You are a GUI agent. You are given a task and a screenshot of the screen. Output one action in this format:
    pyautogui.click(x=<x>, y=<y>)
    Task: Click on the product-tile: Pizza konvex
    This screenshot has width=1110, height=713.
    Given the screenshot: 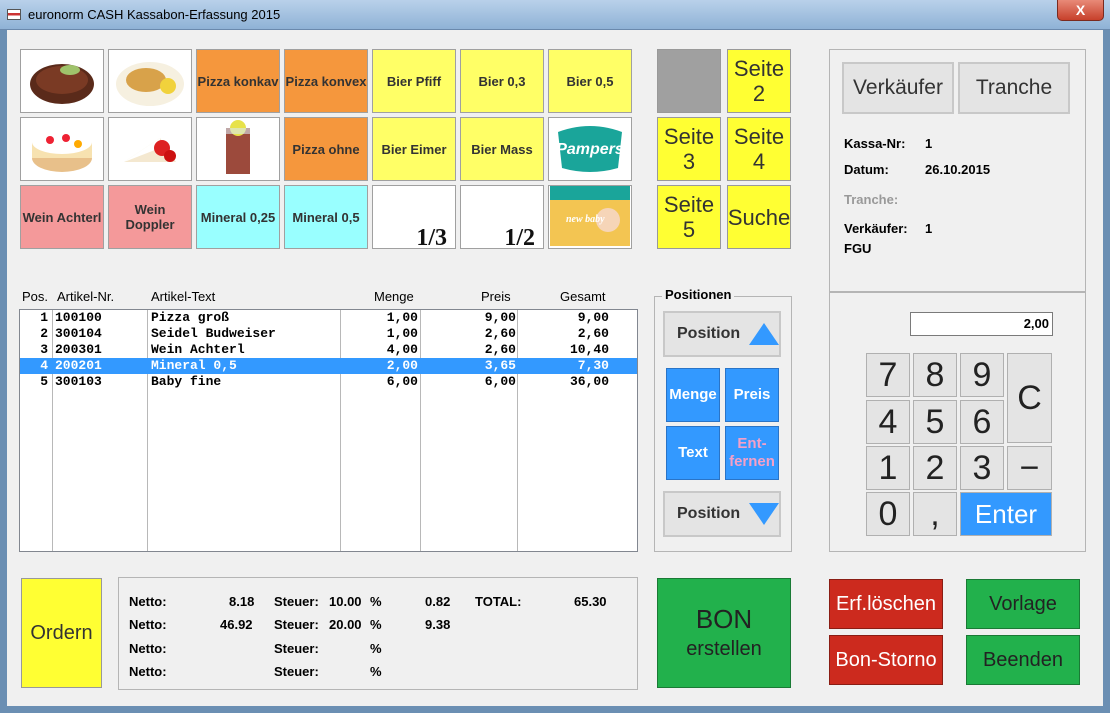 What is the action you would take?
    pyautogui.click(x=326, y=81)
    